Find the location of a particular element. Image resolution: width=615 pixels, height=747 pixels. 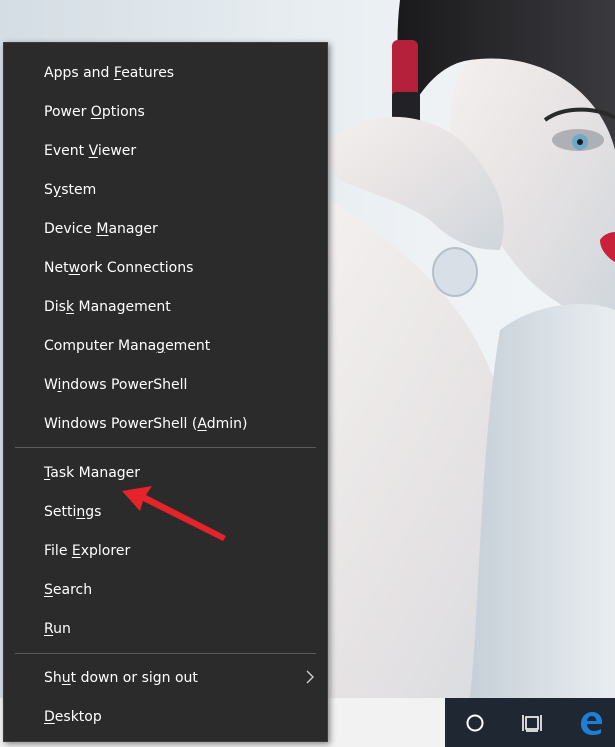

menu-item-event-viewer: Event Viewer is located at coordinates (165, 150).